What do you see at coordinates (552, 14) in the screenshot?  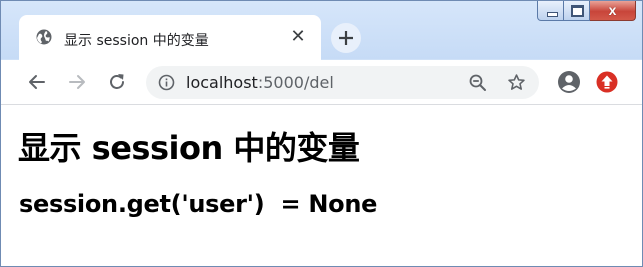 I see `minimize-icon` at bounding box center [552, 14].